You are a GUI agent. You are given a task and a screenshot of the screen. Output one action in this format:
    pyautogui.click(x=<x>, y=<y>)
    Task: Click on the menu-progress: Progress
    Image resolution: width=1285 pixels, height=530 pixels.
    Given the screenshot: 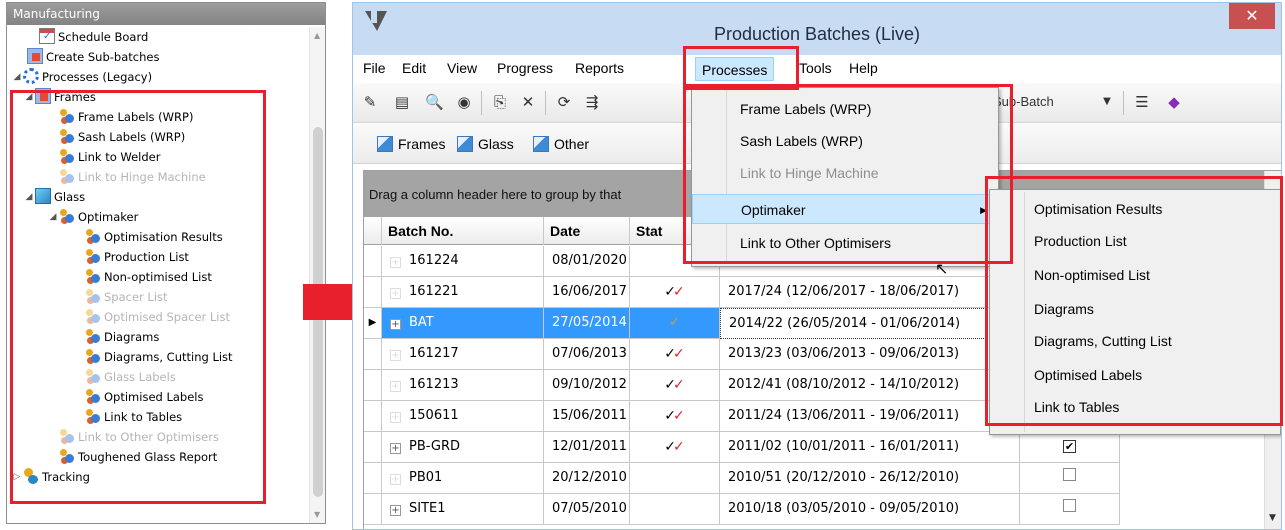 What is the action you would take?
    pyautogui.click(x=525, y=68)
    